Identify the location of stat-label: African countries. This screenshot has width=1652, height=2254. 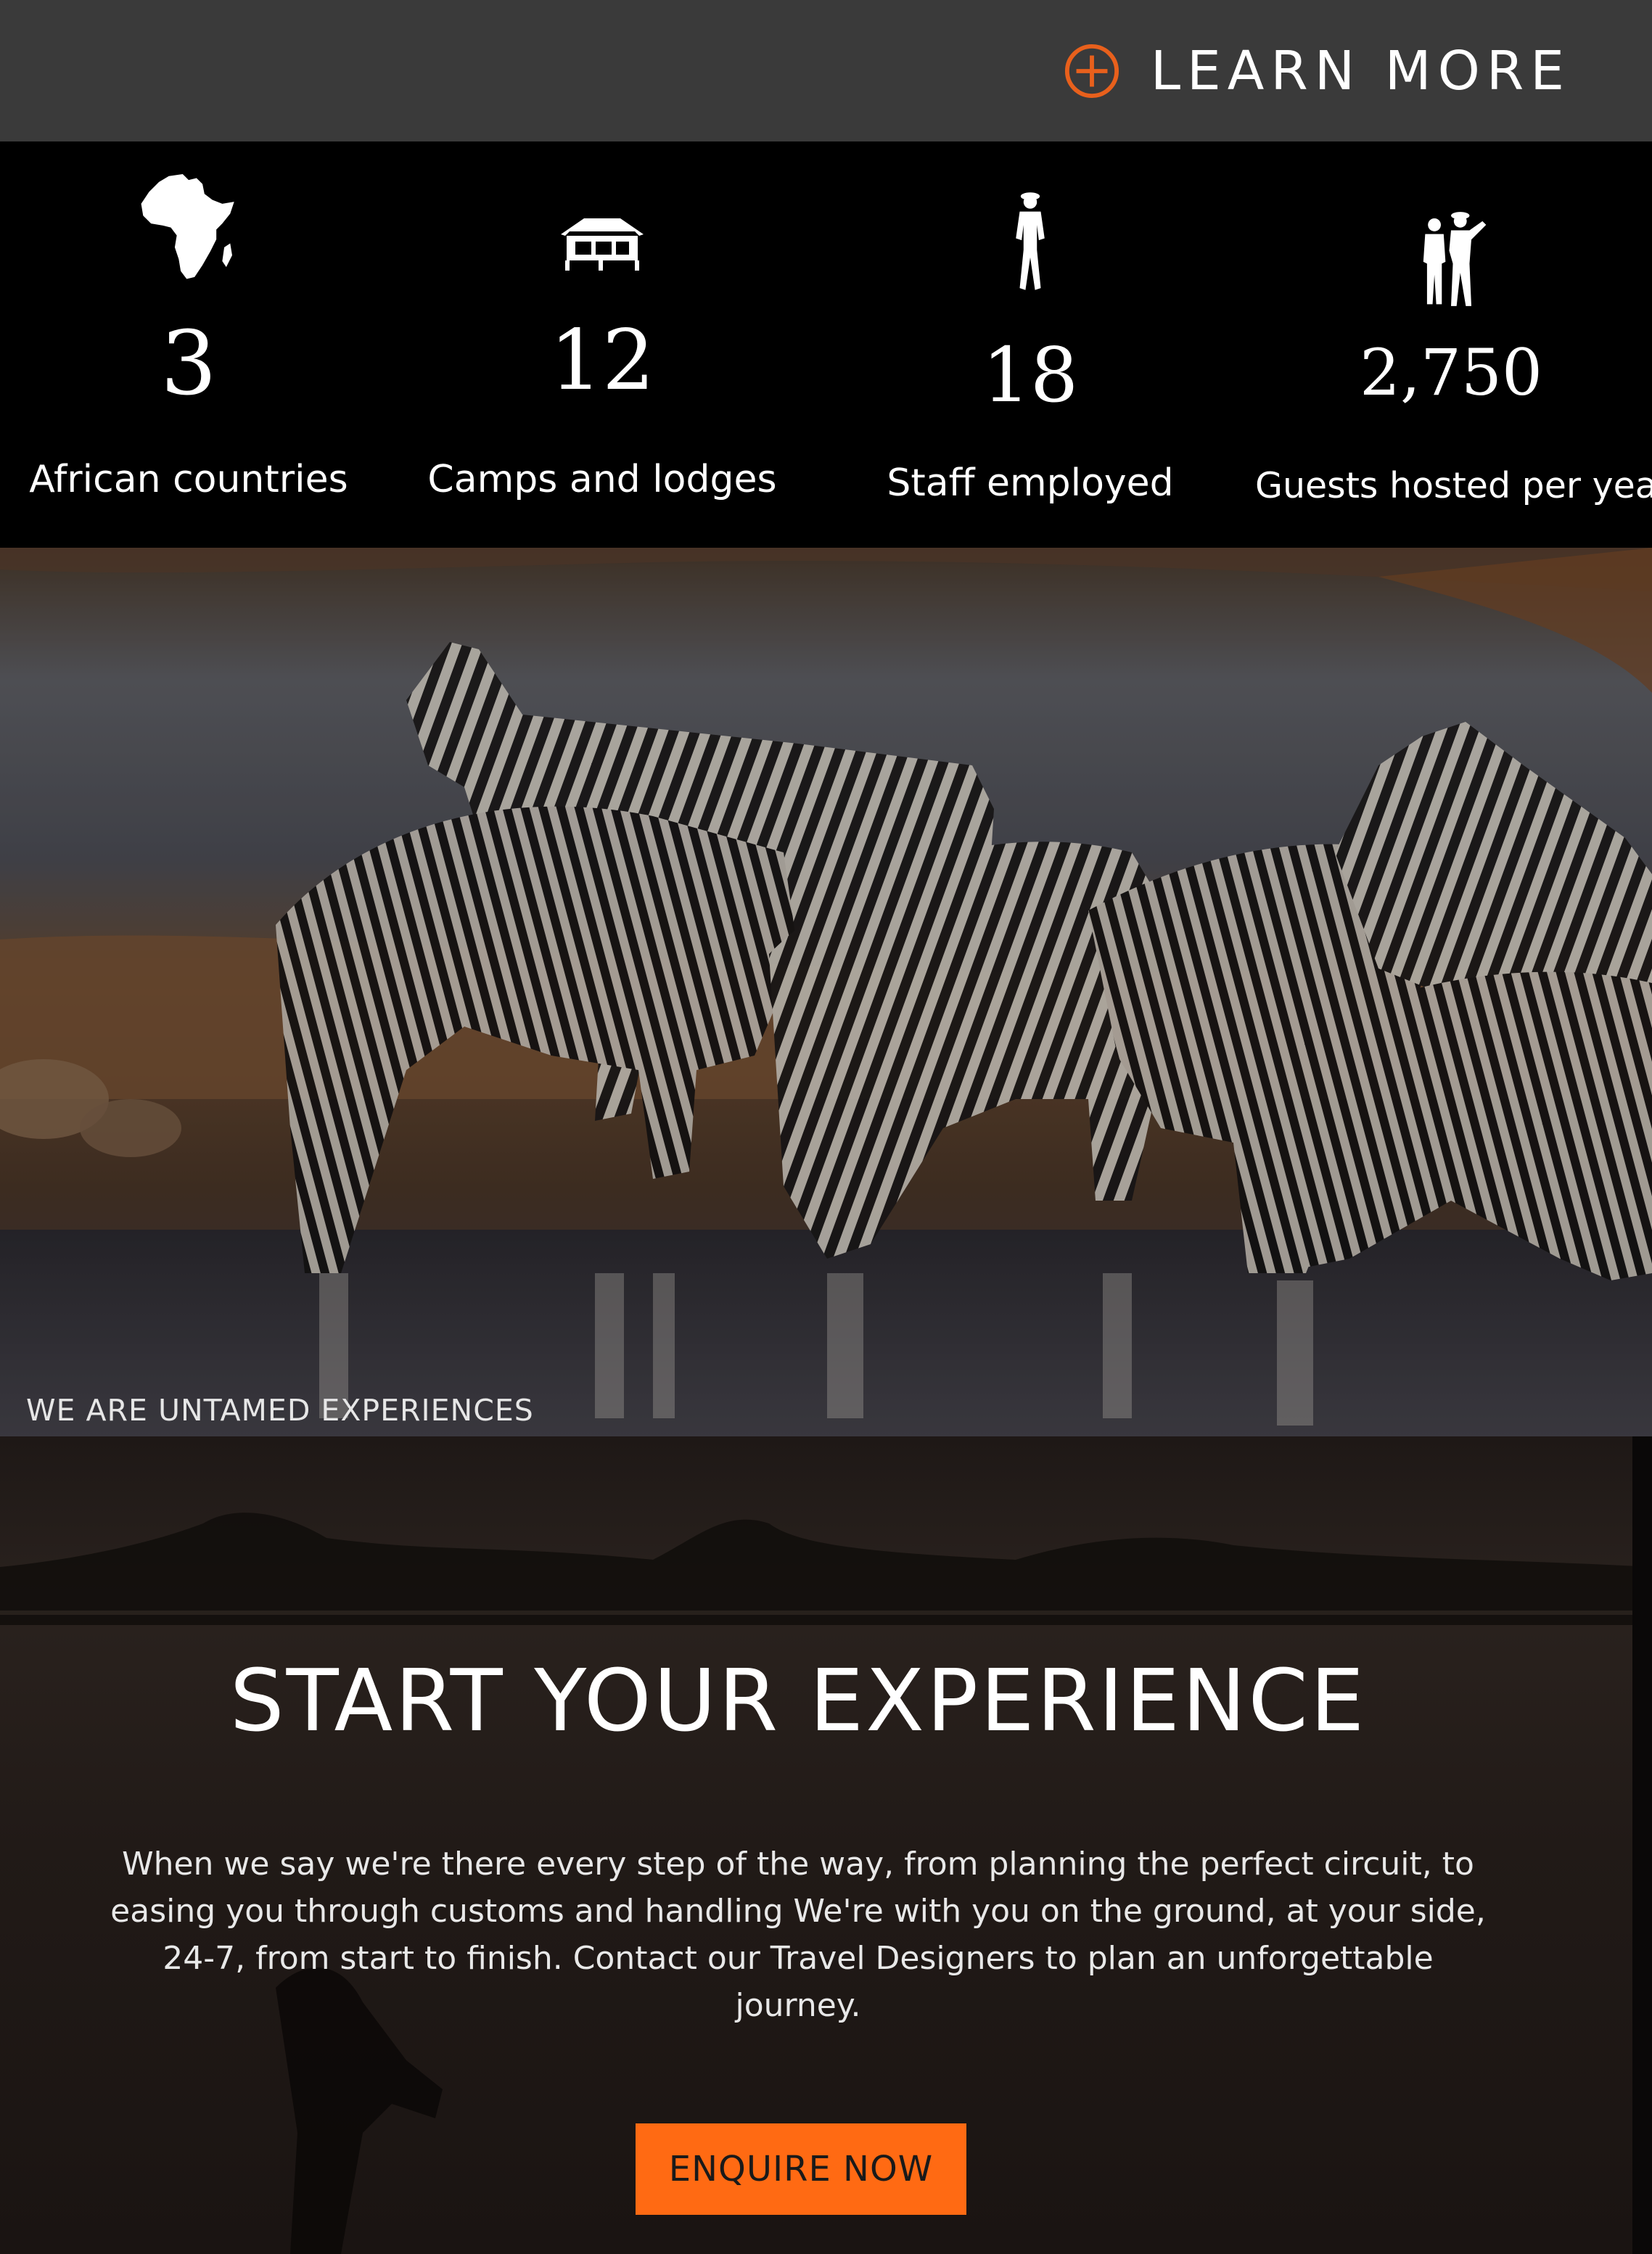
(189, 479).